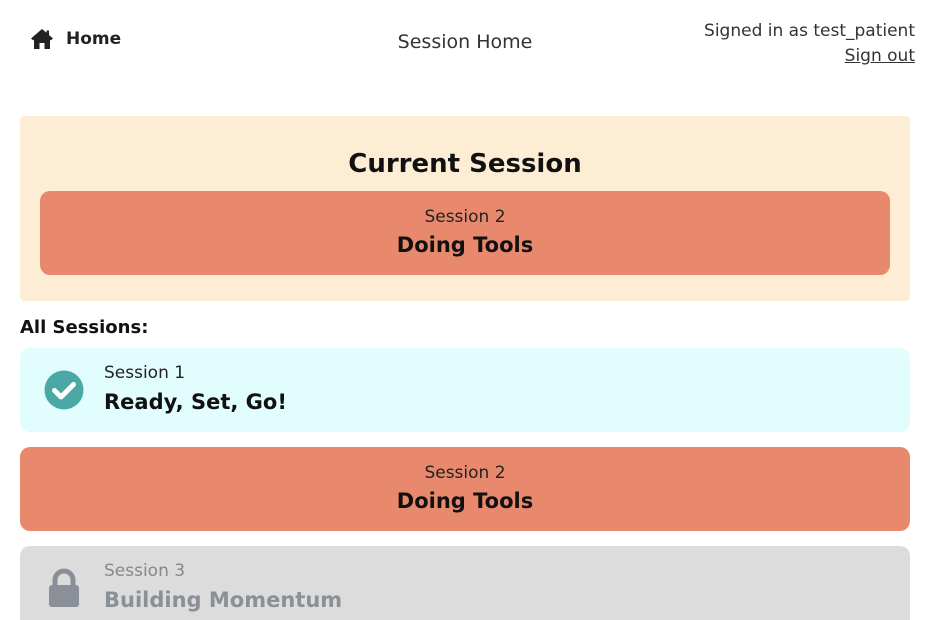 This screenshot has width=930, height=620. I want to click on session-number: Session 1, so click(145, 373).